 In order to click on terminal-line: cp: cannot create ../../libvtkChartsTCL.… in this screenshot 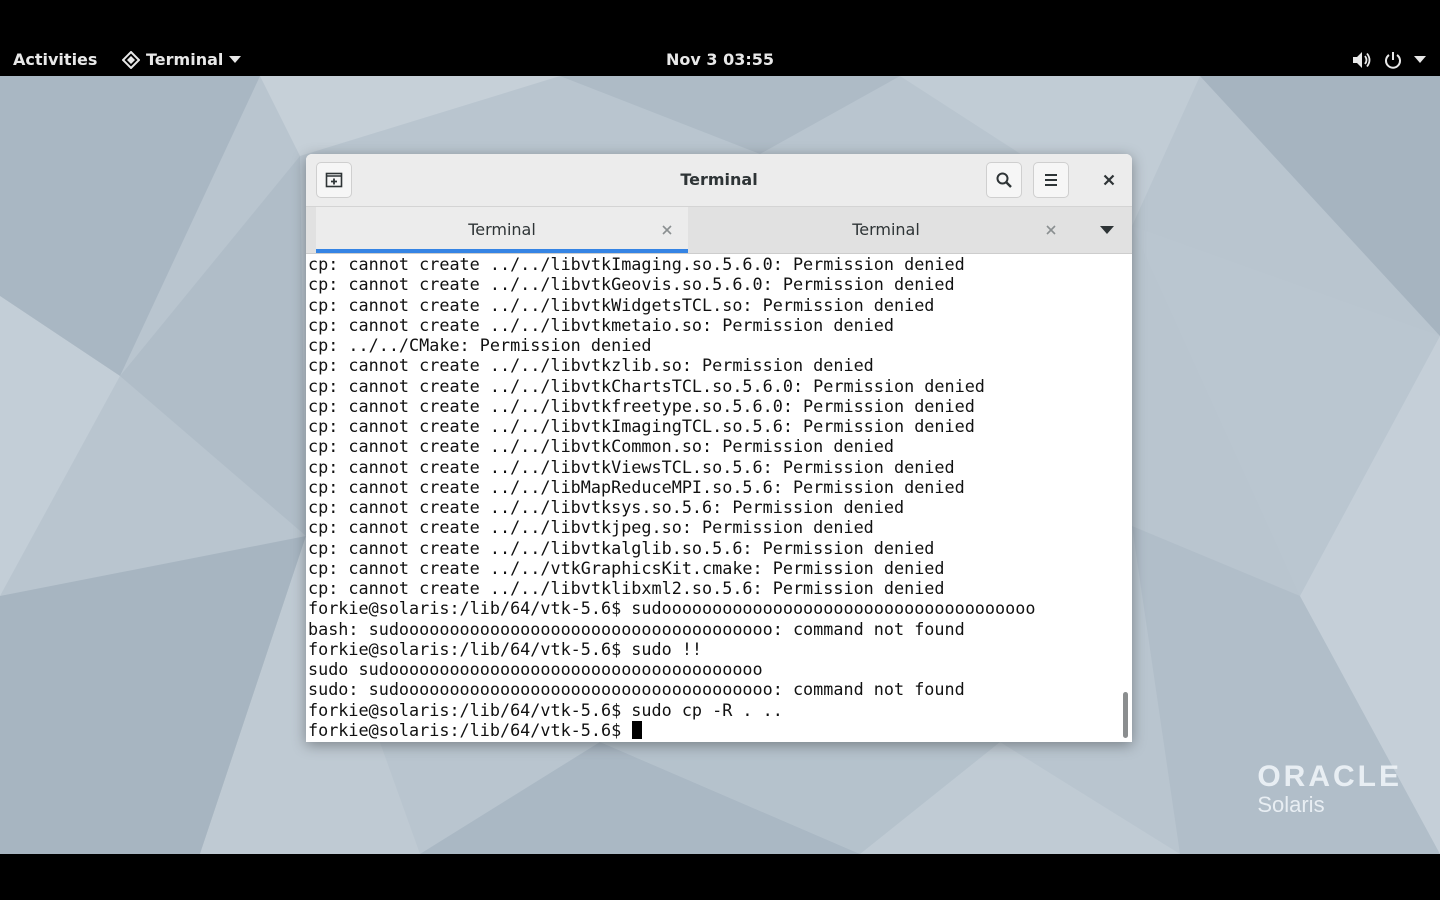, I will do `click(646, 385)`.